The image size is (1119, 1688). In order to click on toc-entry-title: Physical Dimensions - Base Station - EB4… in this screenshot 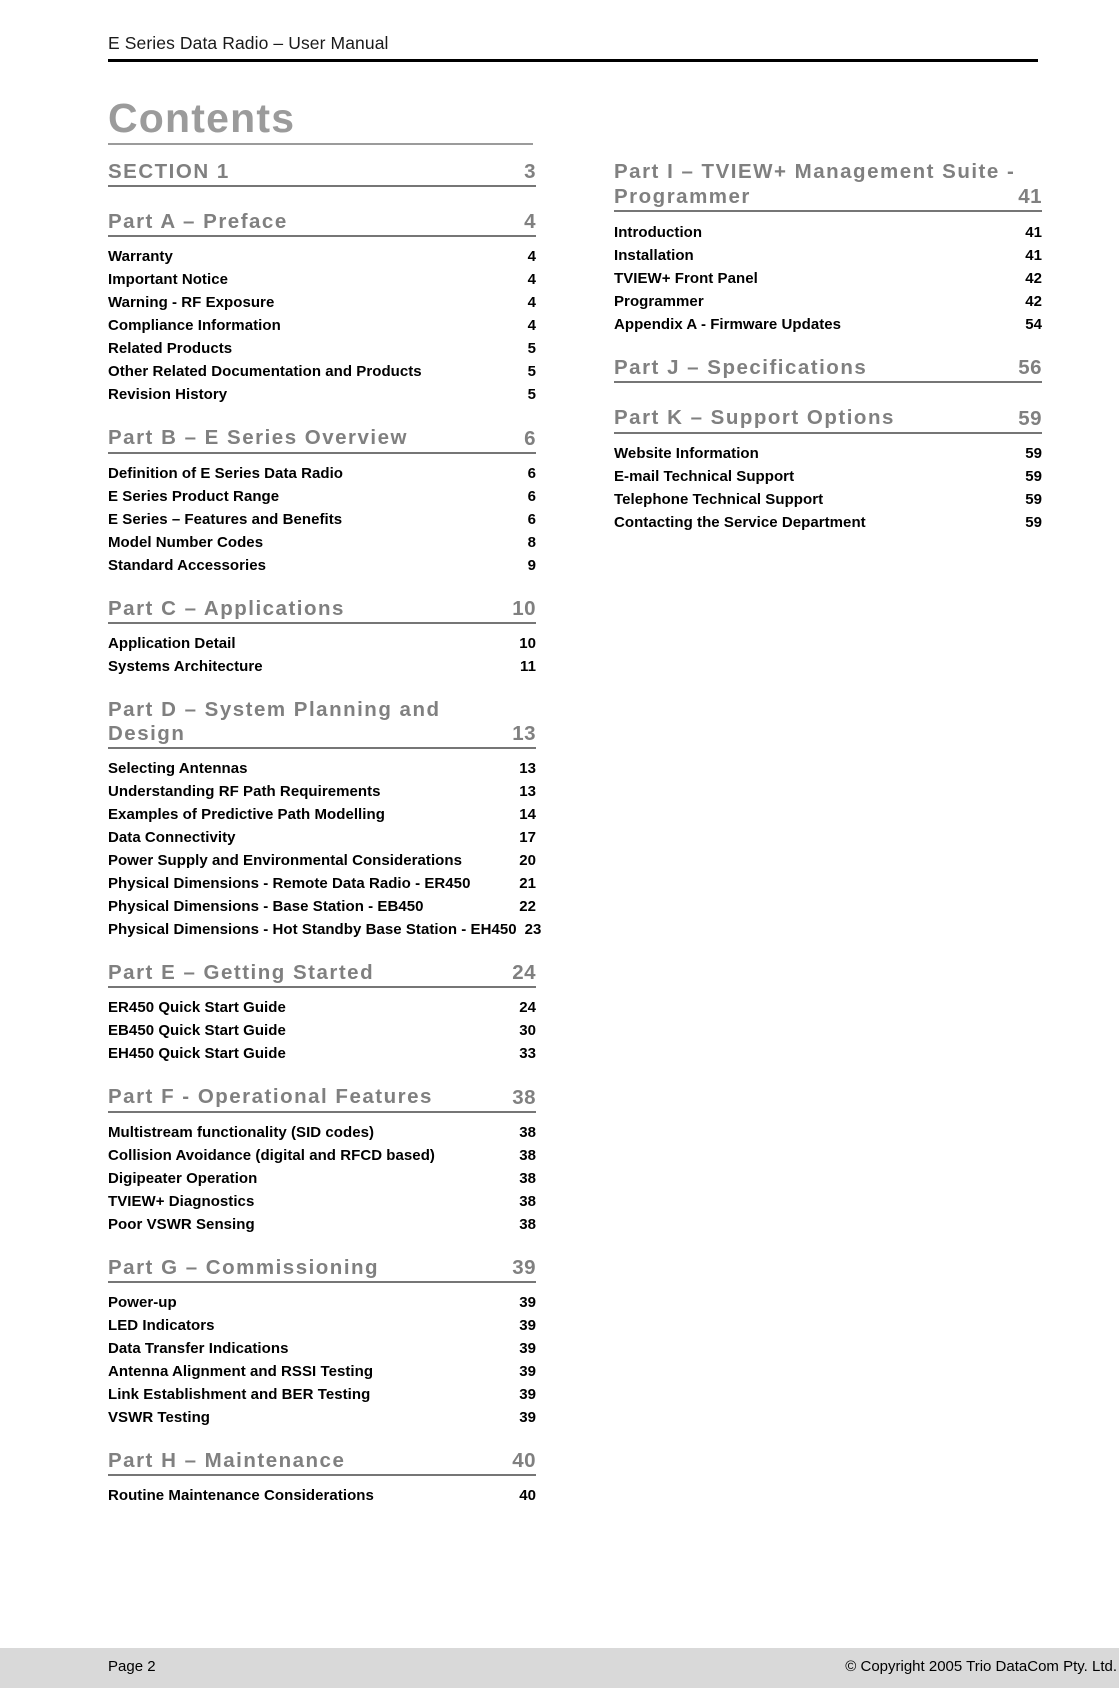, I will do `click(266, 907)`.